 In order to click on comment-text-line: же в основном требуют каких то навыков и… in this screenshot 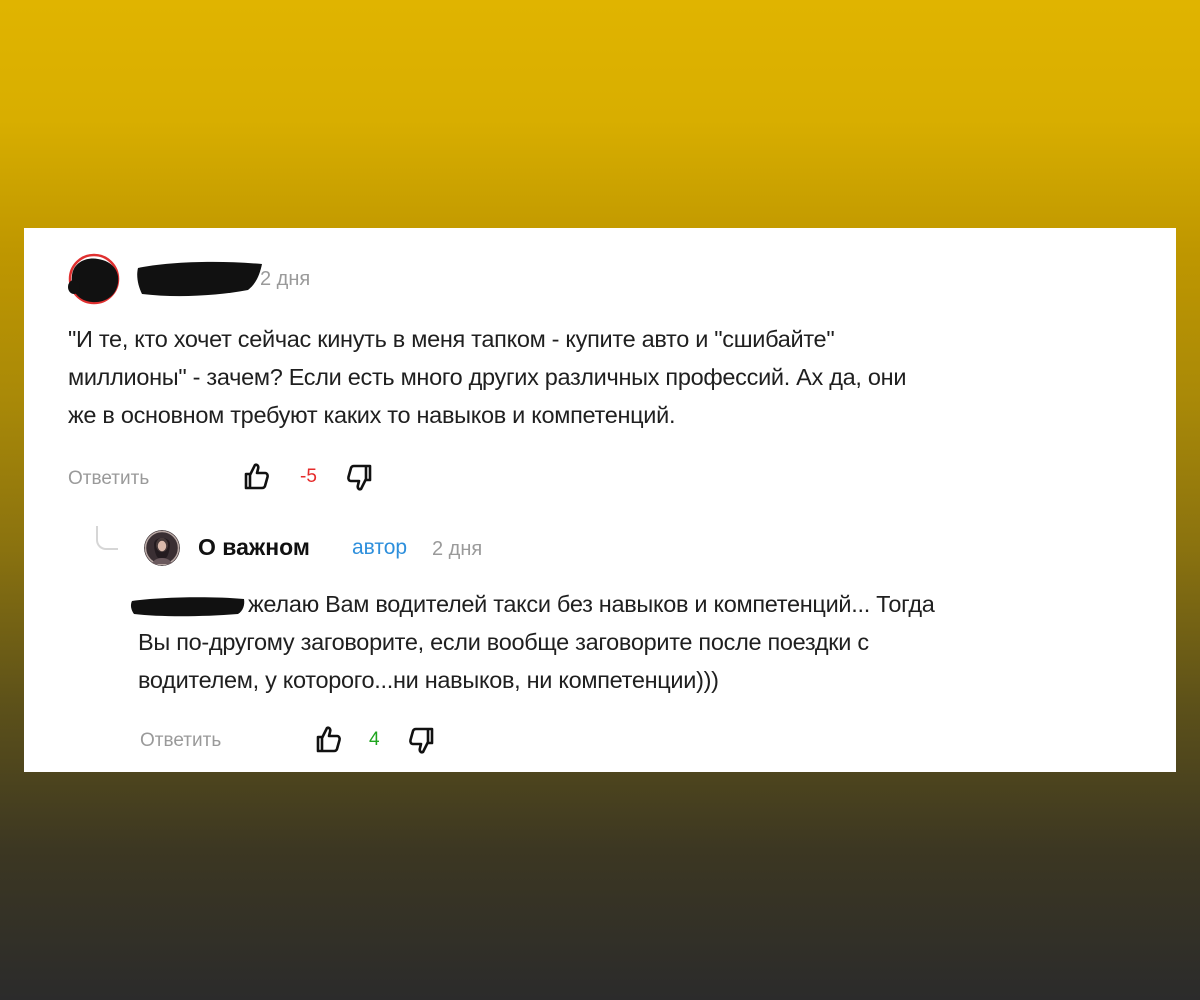, I will do `click(372, 415)`.